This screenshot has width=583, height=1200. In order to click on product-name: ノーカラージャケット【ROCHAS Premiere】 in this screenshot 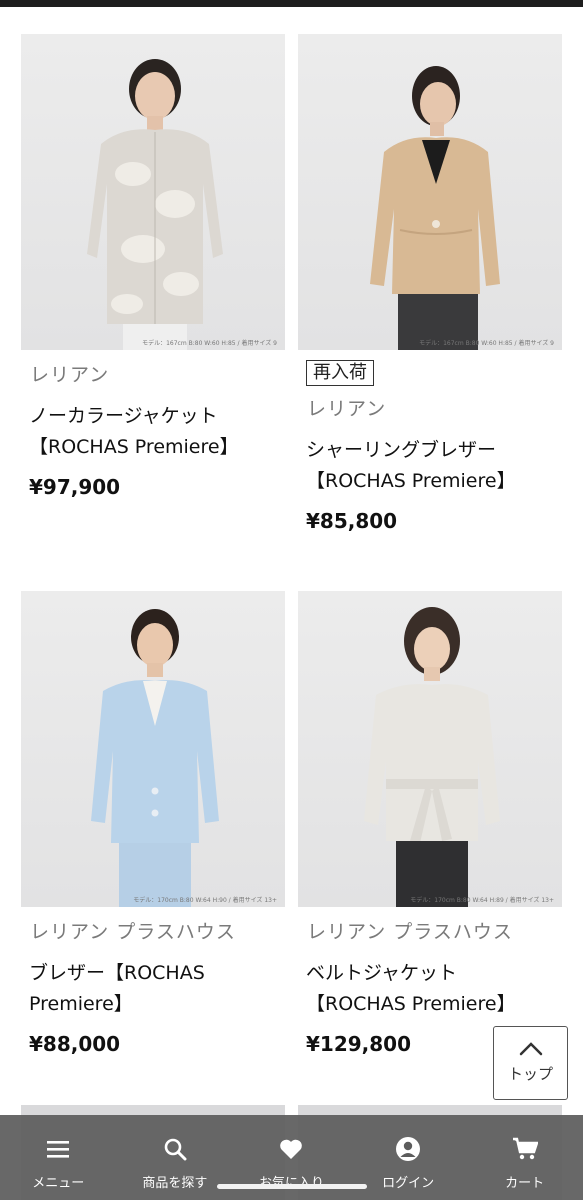, I will do `click(154, 432)`.